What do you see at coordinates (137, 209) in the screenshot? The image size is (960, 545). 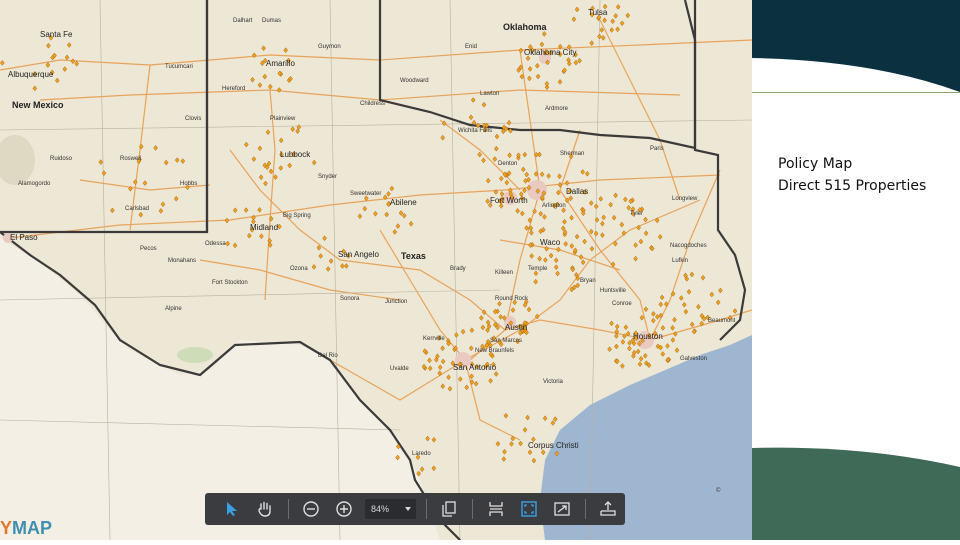 I see `city-label: Carlsbad` at bounding box center [137, 209].